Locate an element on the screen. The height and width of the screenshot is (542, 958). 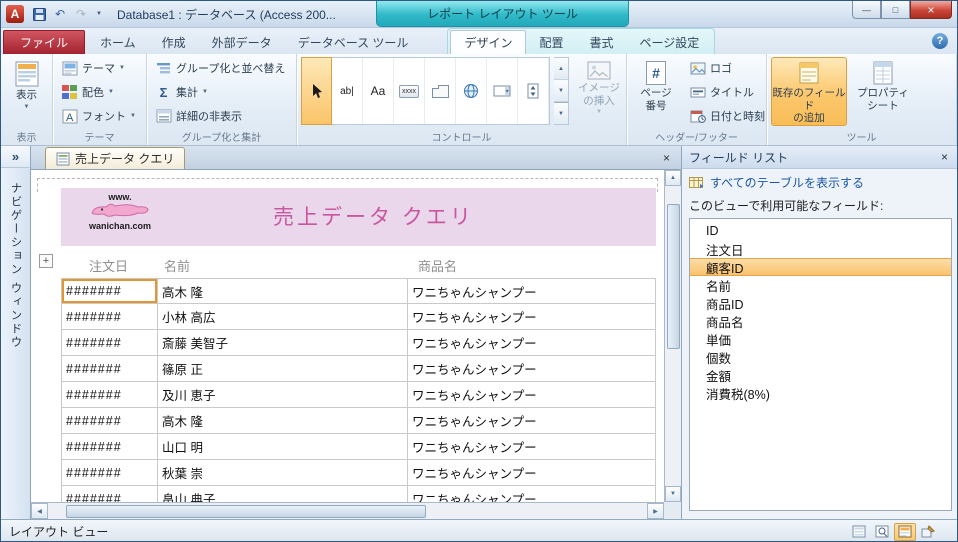
cell-name: 畠山 典子 is located at coordinates (283, 494).